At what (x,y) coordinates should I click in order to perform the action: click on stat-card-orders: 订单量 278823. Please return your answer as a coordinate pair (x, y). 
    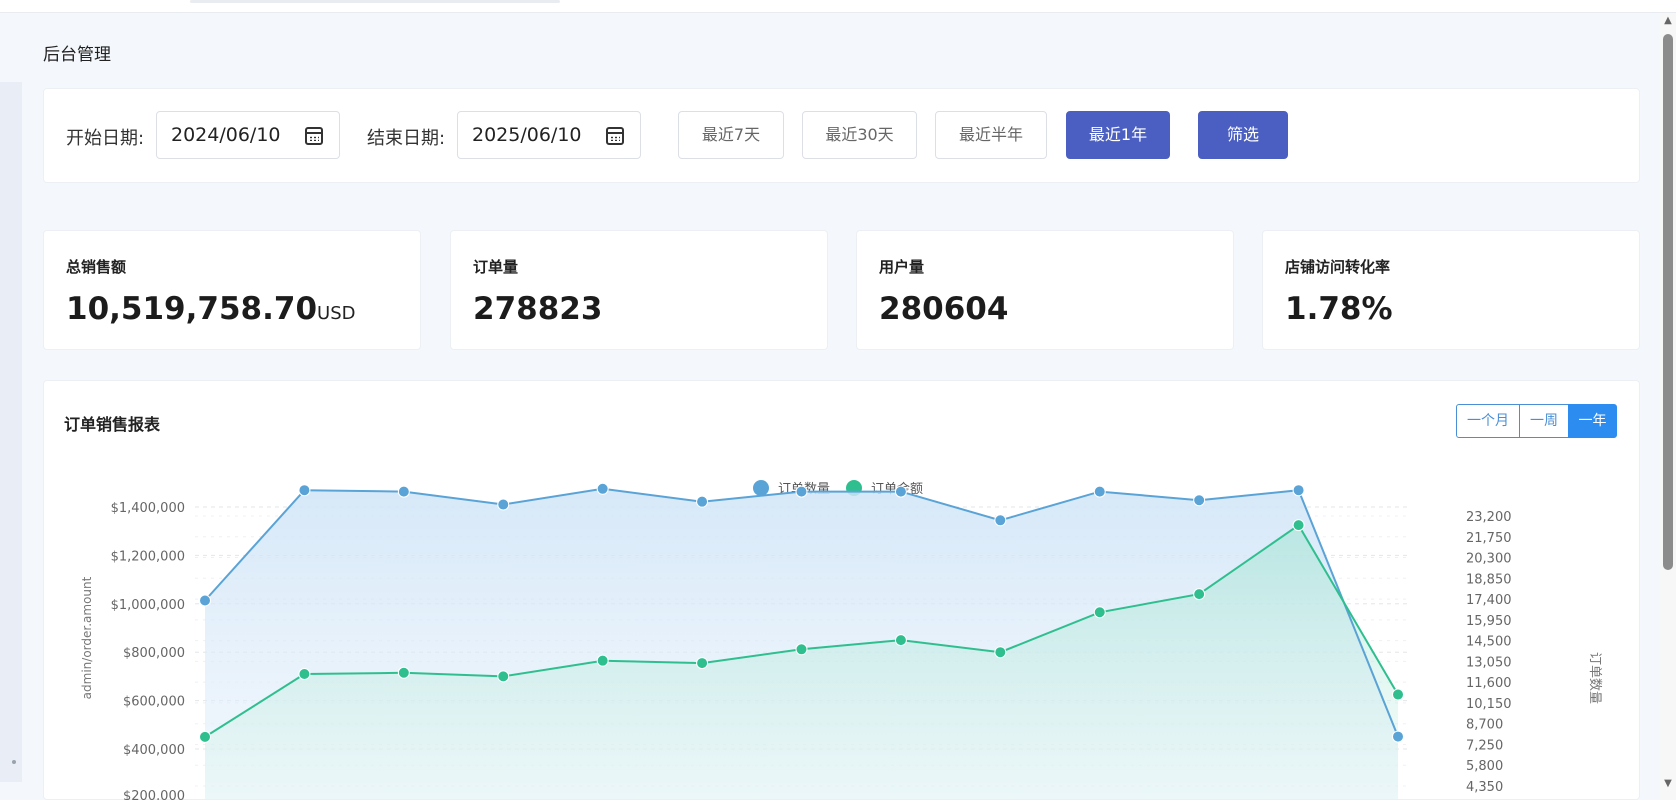
    Looking at the image, I should click on (639, 290).